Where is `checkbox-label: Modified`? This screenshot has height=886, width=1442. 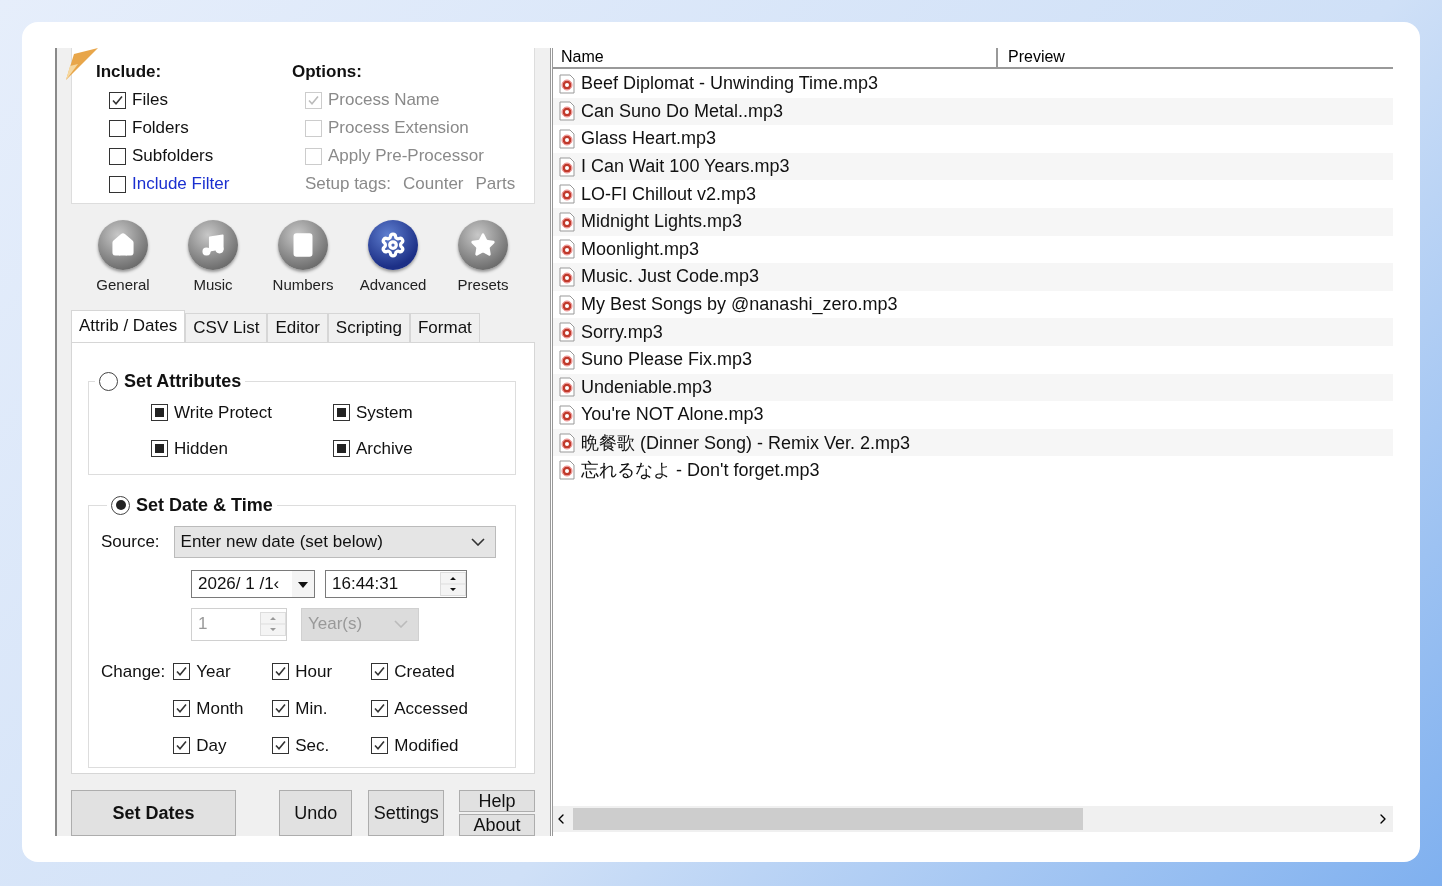
checkbox-label: Modified is located at coordinates (426, 745).